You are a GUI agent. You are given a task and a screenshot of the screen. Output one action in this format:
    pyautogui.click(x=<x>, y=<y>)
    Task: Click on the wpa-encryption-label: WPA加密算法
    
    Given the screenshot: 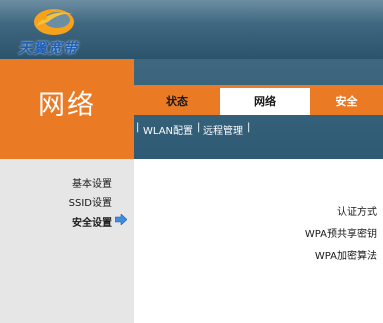 What is the action you would take?
    pyautogui.click(x=345, y=256)
    